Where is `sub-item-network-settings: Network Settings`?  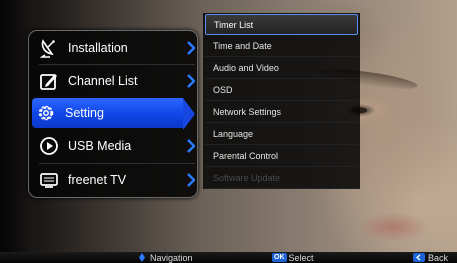 sub-item-network-settings: Network Settings is located at coordinates (281, 112).